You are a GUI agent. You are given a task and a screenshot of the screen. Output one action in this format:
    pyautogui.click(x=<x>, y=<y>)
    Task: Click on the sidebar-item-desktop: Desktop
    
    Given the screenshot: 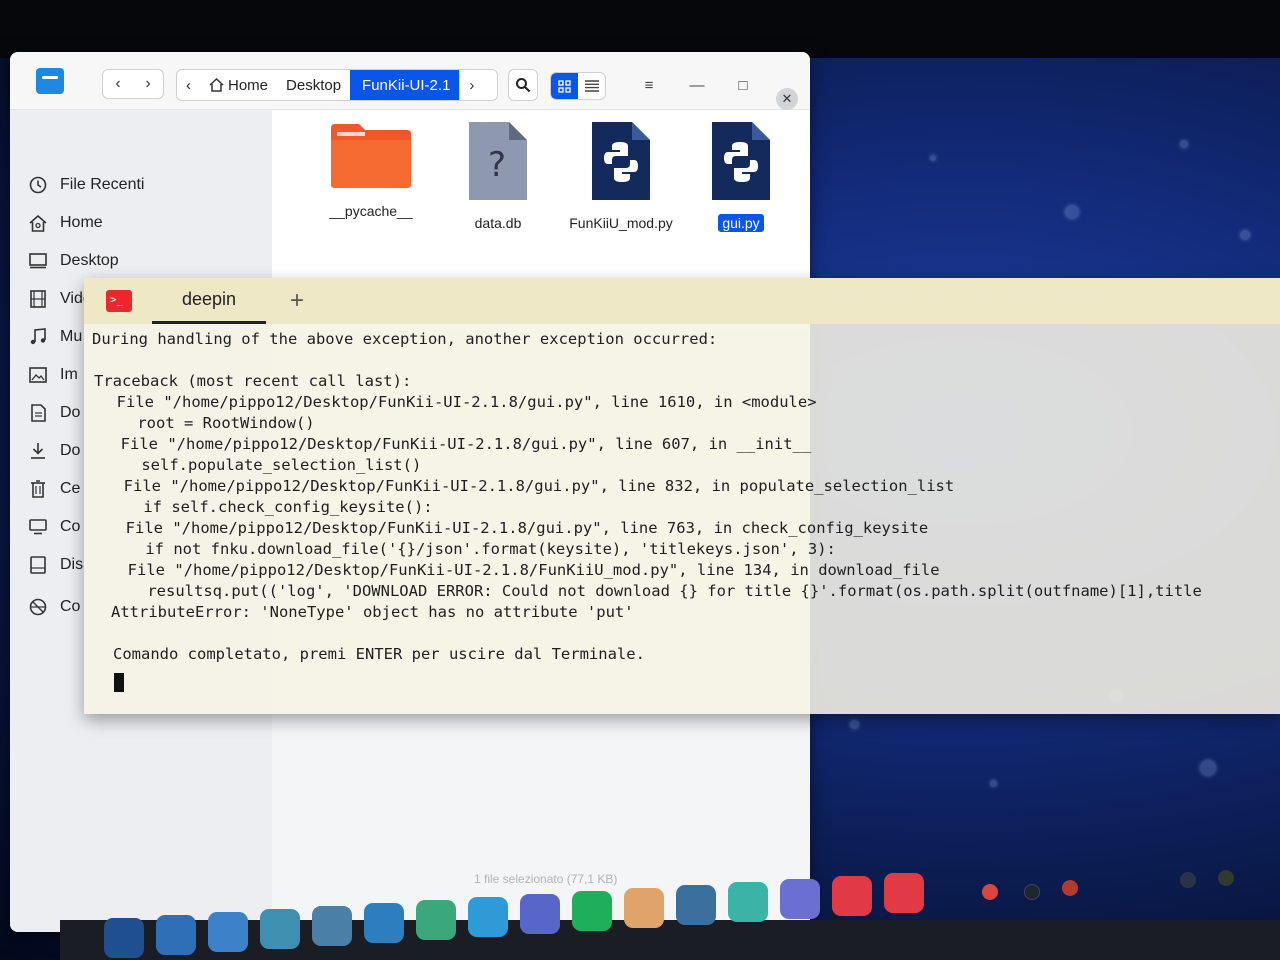 What is the action you would take?
    pyautogui.click(x=73, y=261)
    